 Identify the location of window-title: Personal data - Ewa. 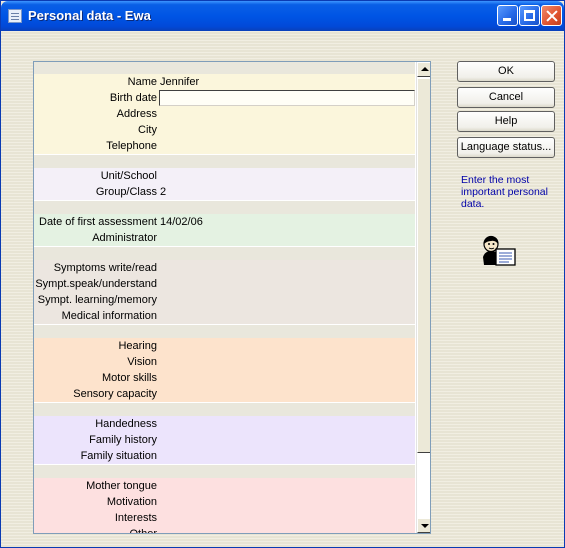
(89, 15).